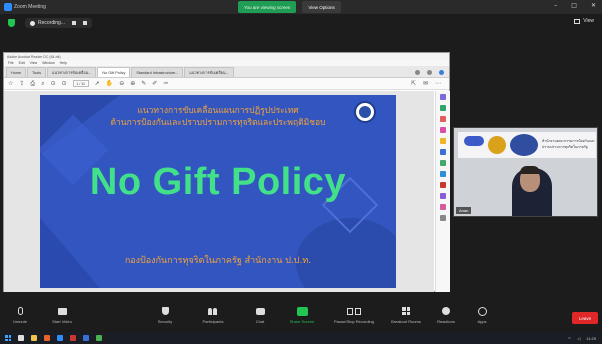 The height and width of the screenshot is (344, 602). I want to click on upload-icon: ⇪, so click(21, 83).